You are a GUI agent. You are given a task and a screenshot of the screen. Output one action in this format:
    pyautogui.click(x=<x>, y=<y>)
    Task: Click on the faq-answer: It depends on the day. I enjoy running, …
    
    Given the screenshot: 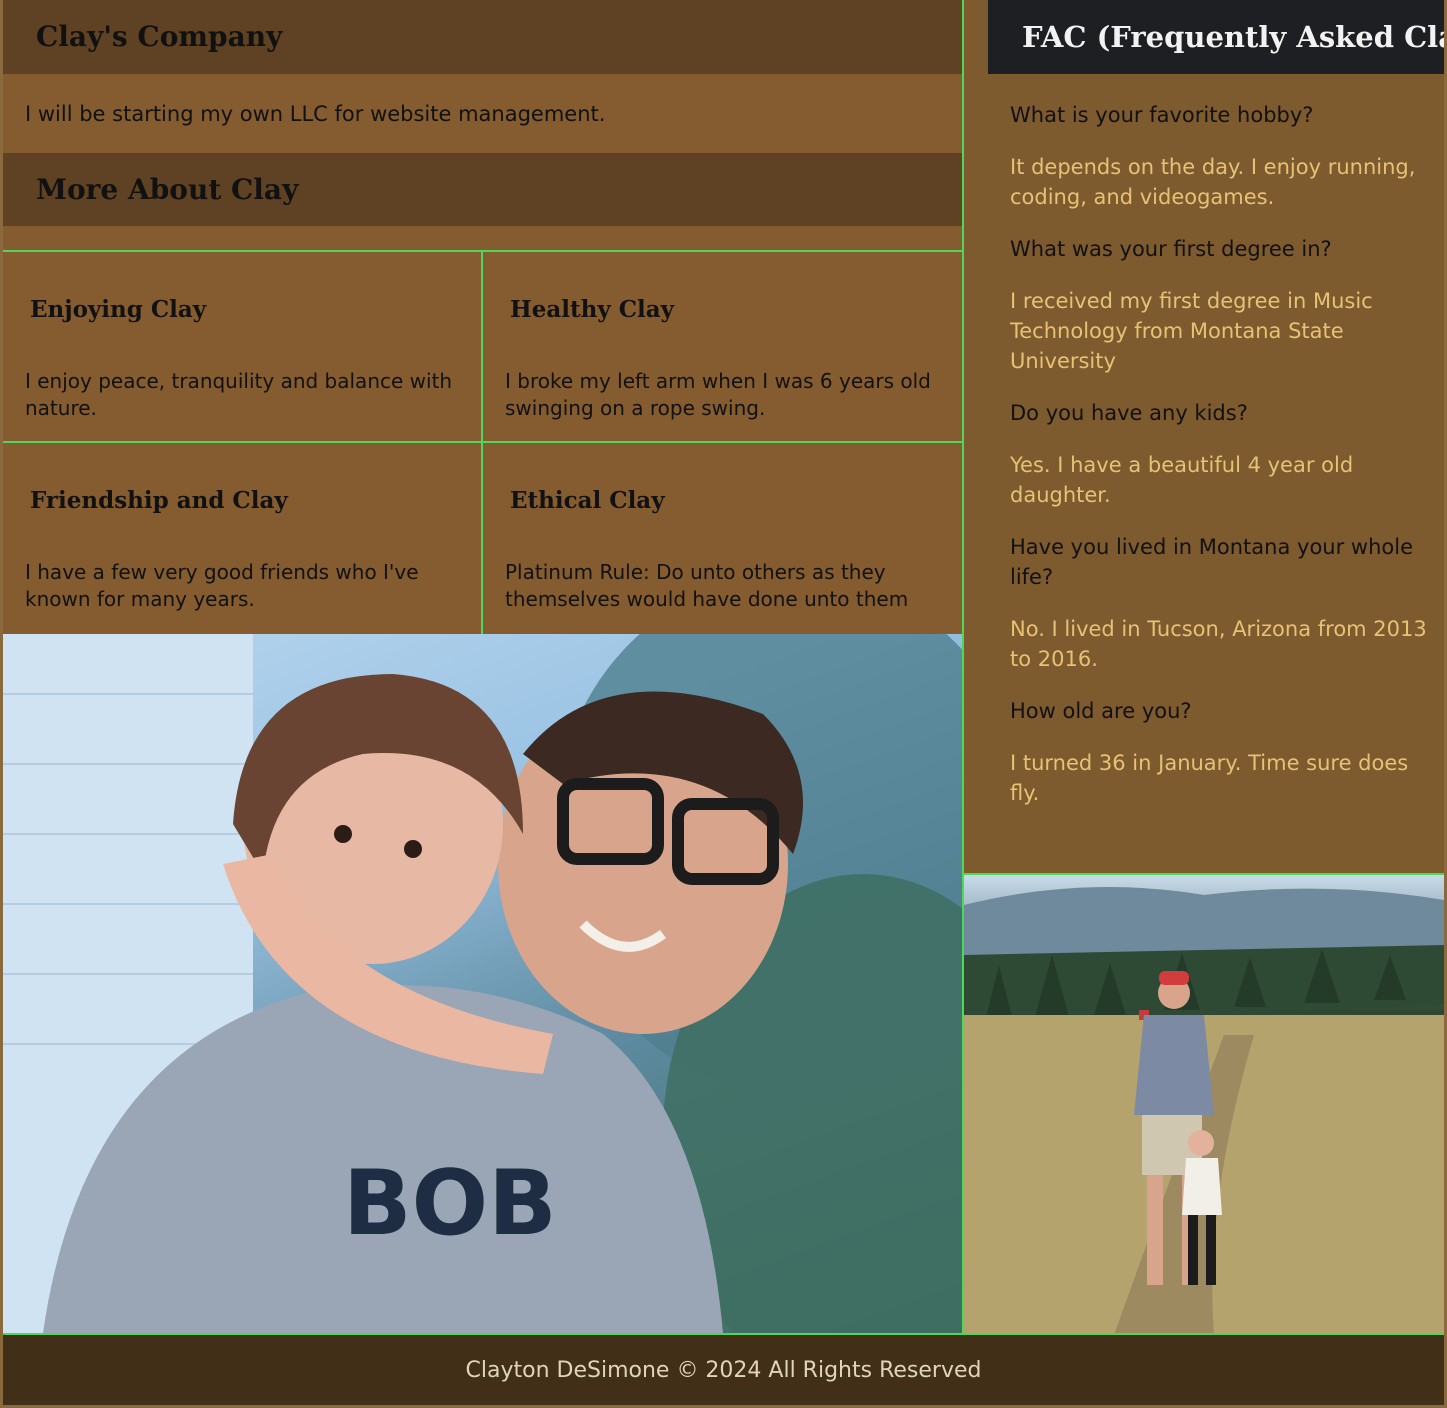 What is the action you would take?
    pyautogui.click(x=1213, y=182)
    